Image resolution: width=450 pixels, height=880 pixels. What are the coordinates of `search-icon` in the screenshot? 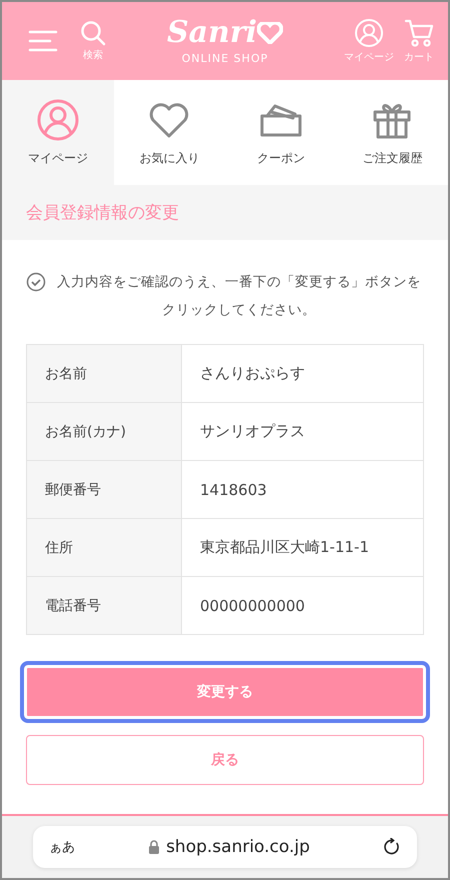 It's located at (93, 33).